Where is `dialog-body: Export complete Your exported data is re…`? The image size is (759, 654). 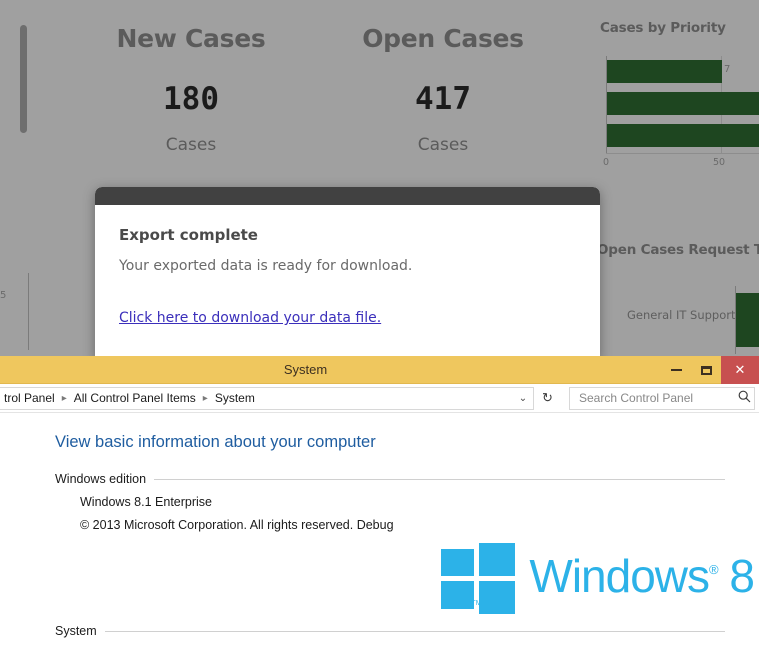
dialog-body: Export complete Your exported data is re… is located at coordinates (347, 266).